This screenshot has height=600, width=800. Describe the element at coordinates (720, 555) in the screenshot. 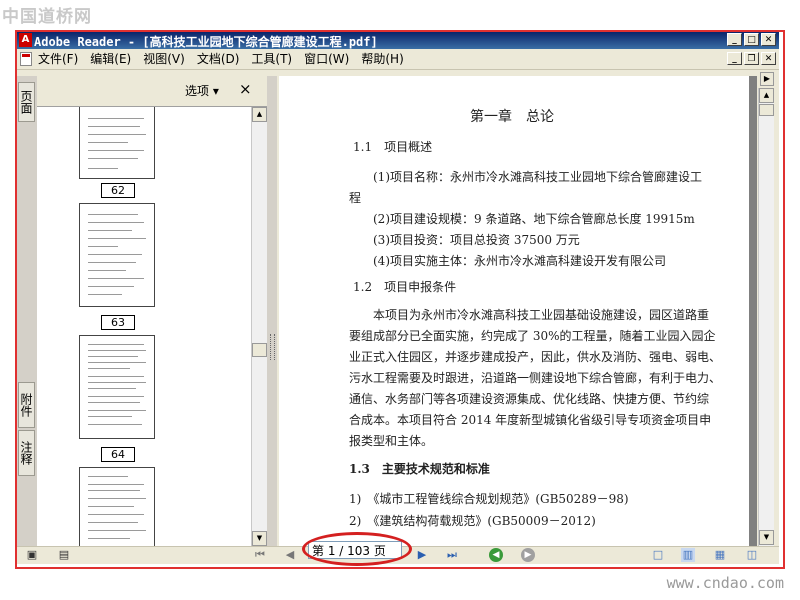

I see `facing-icon: ▦` at that location.